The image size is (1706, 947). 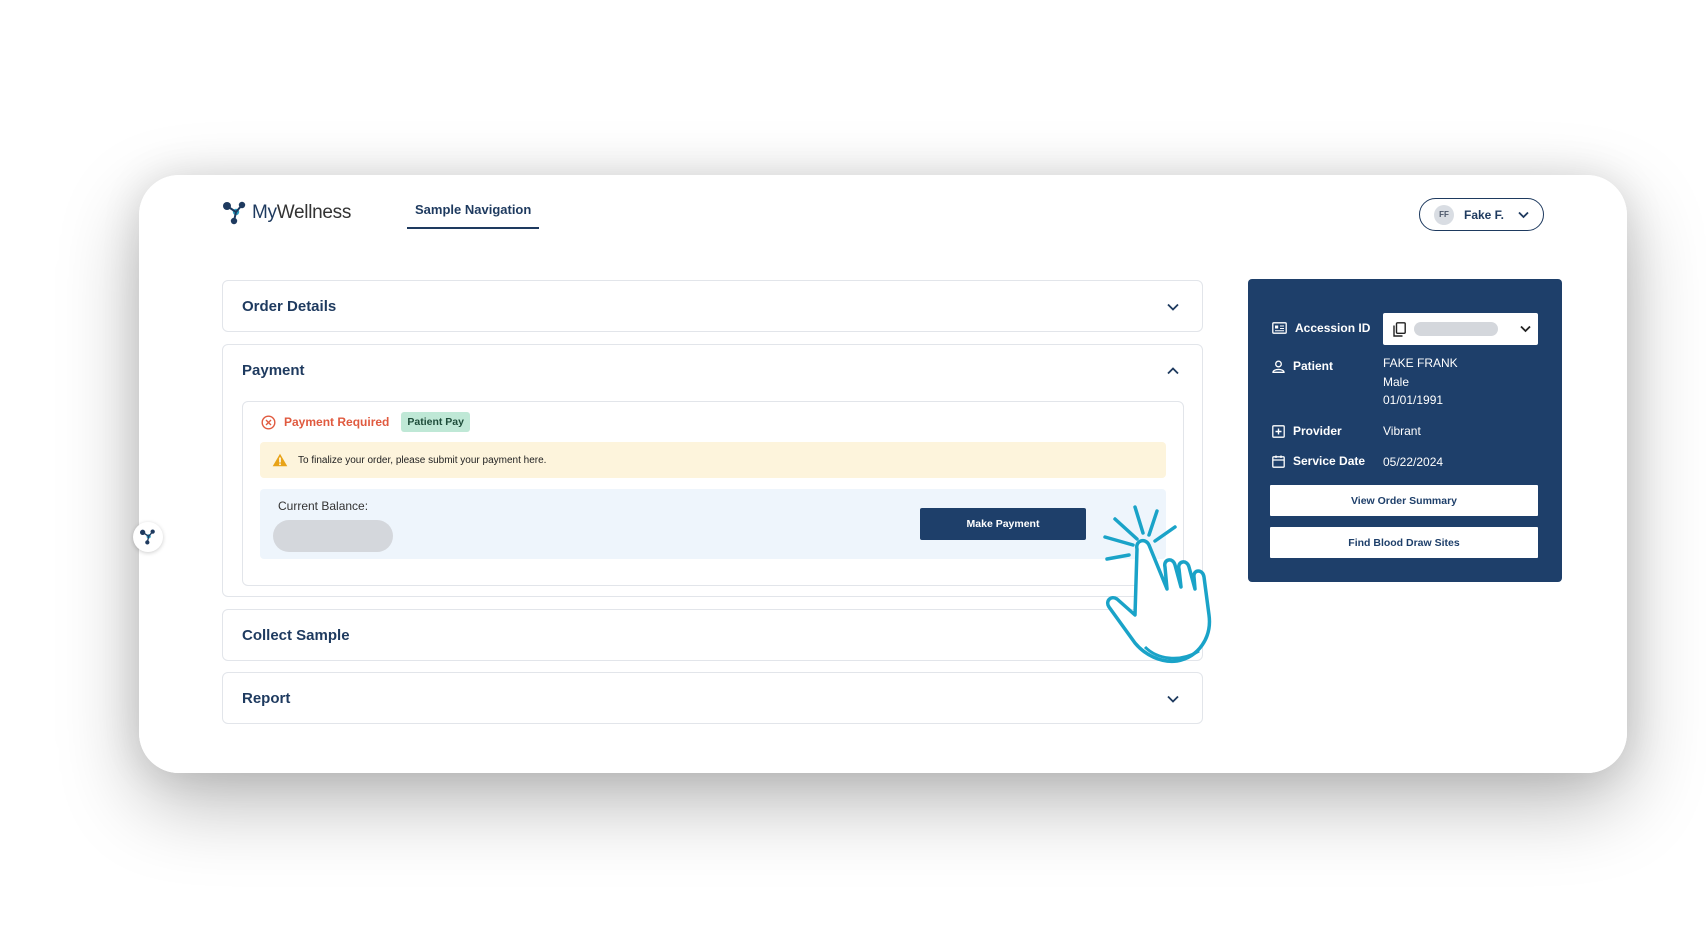 What do you see at coordinates (473, 215) in the screenshot?
I see `tab-sample-navigation: Sample Navigation` at bounding box center [473, 215].